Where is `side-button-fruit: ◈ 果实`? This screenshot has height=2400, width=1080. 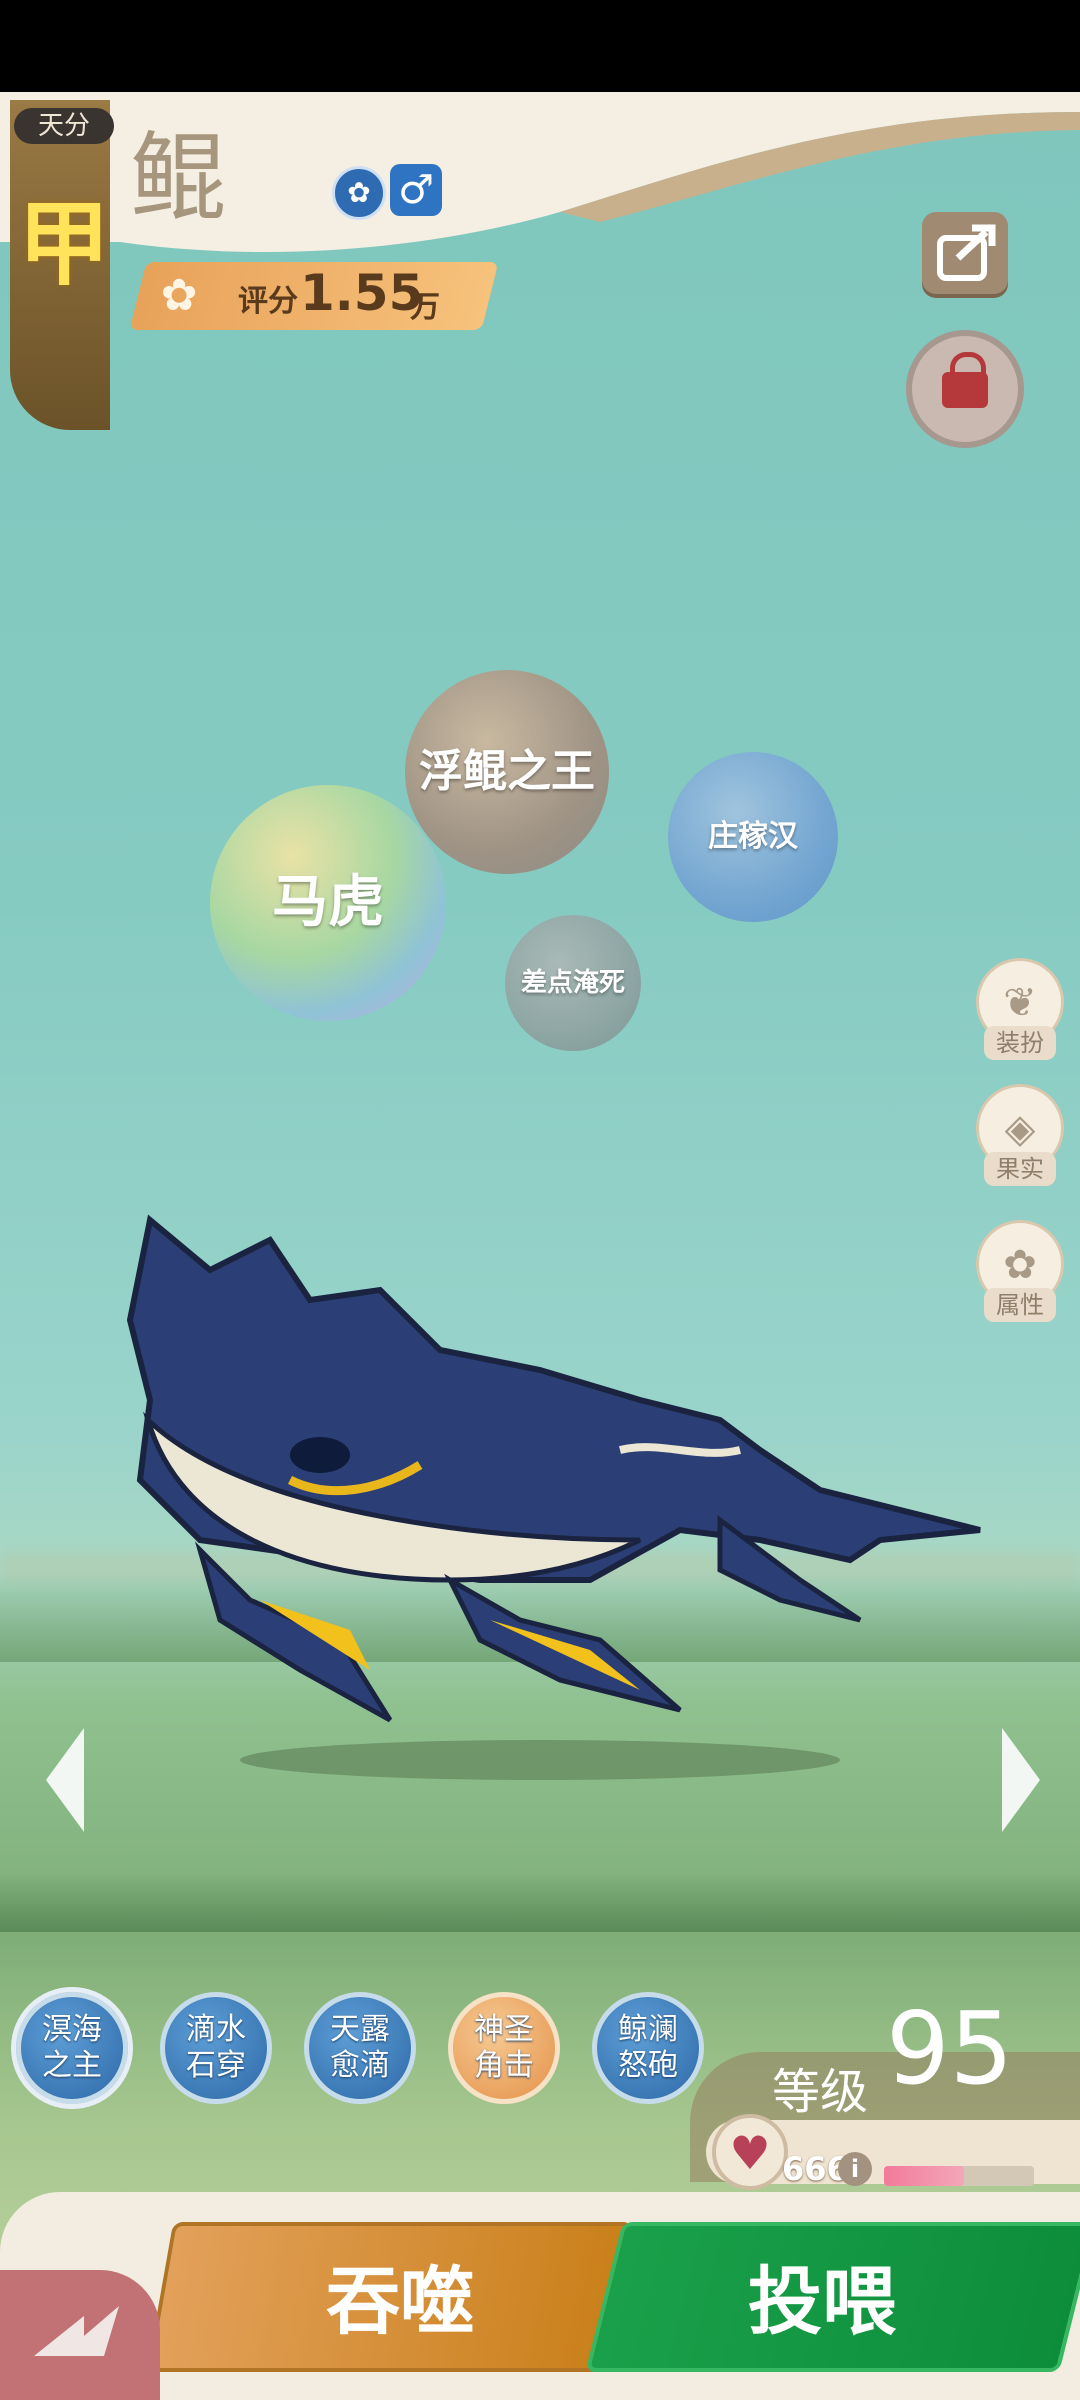 side-button-fruit: ◈ 果实 is located at coordinates (1021, 1139).